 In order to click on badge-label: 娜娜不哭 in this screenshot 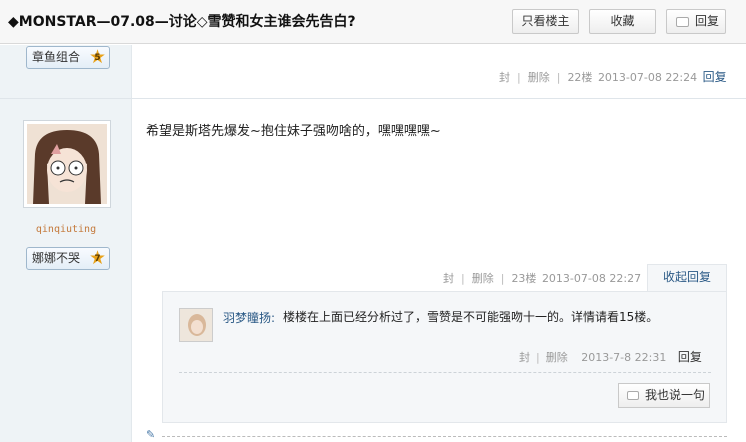, I will do `click(56, 258)`.